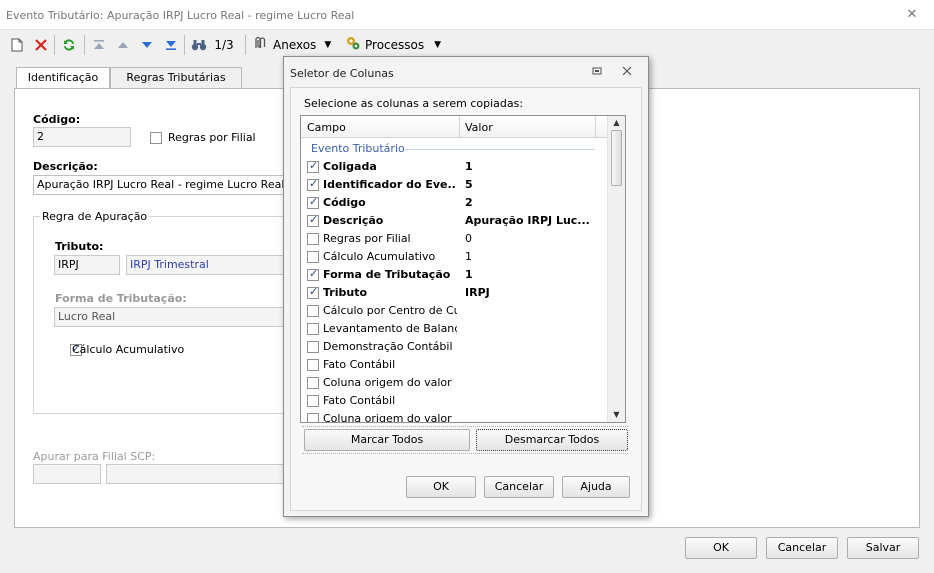 The image size is (934, 573). I want to click on anexos-menu: Anexos ▼, so click(295, 45).